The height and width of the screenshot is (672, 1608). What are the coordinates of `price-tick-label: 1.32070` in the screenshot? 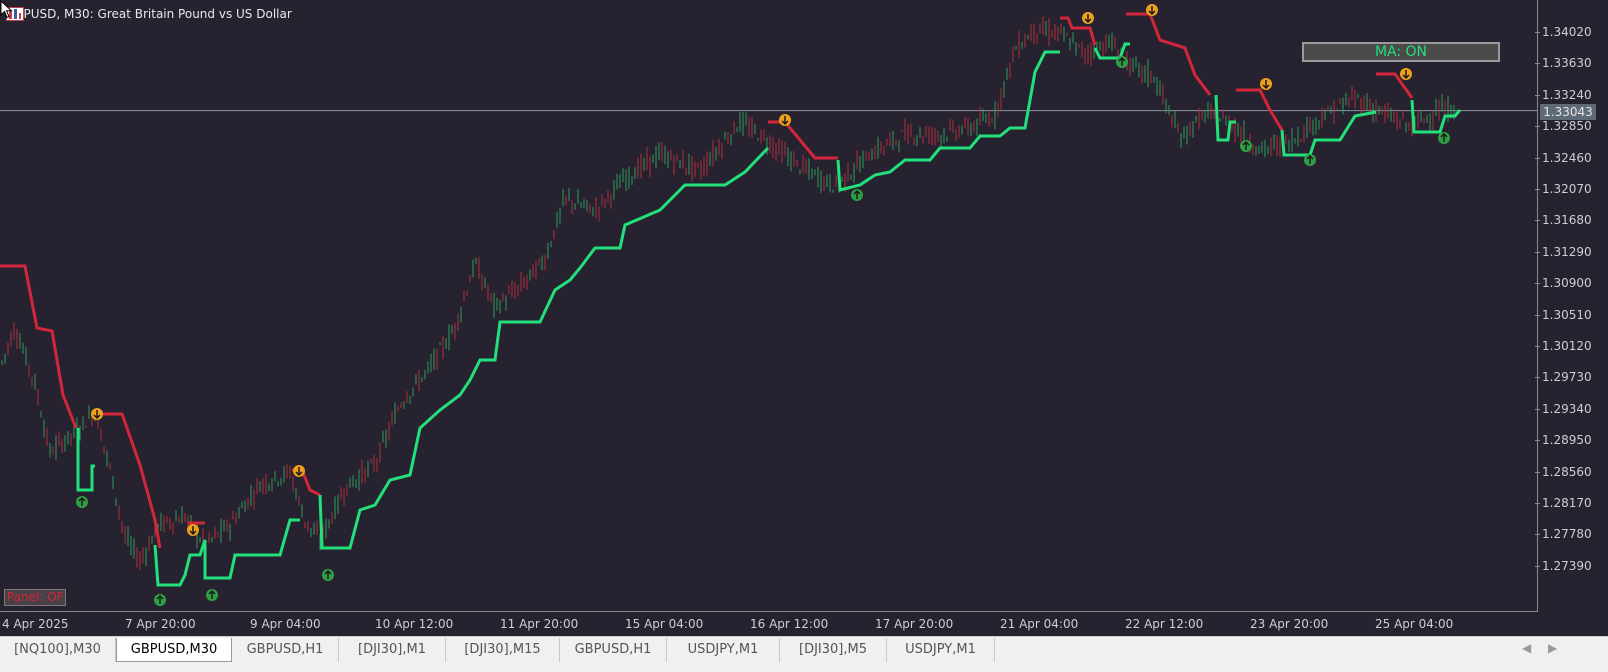 It's located at (1563, 189).